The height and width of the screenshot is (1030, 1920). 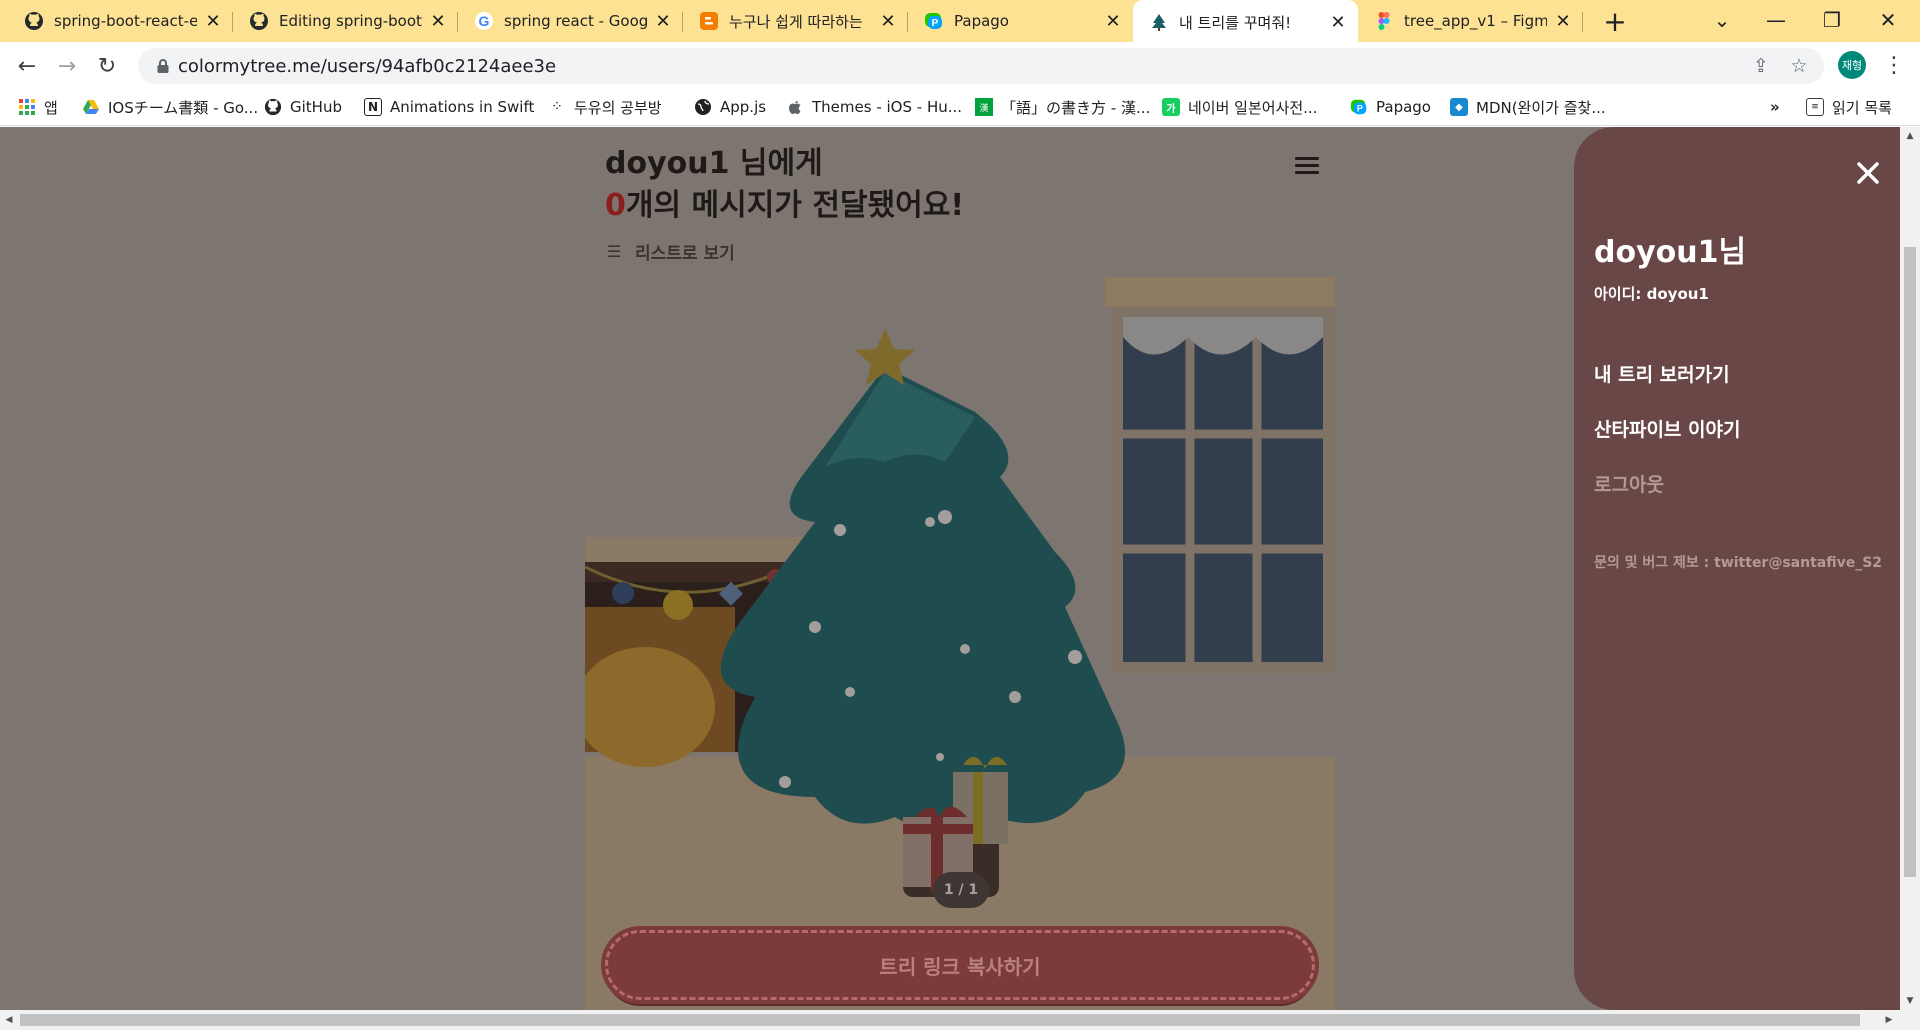 What do you see at coordinates (1910, 562) in the screenshot?
I see `vertical-scroll-thumb` at bounding box center [1910, 562].